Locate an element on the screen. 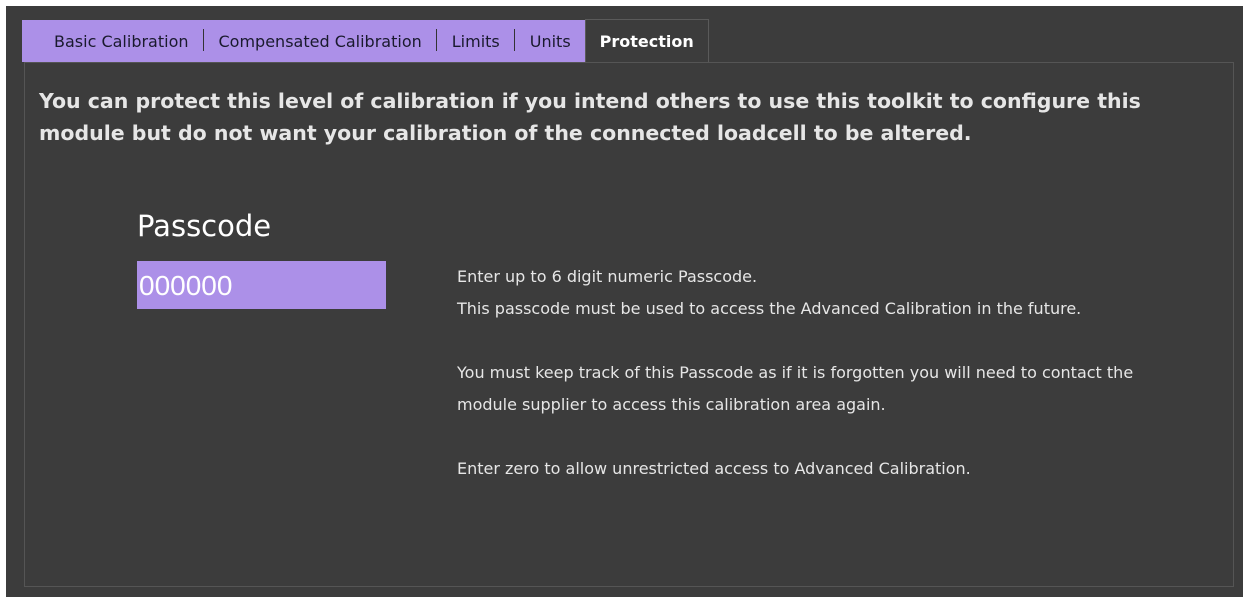 Image resolution: width=1243 pixels, height=597 pixels. tab-protection: Protection is located at coordinates (646, 40).